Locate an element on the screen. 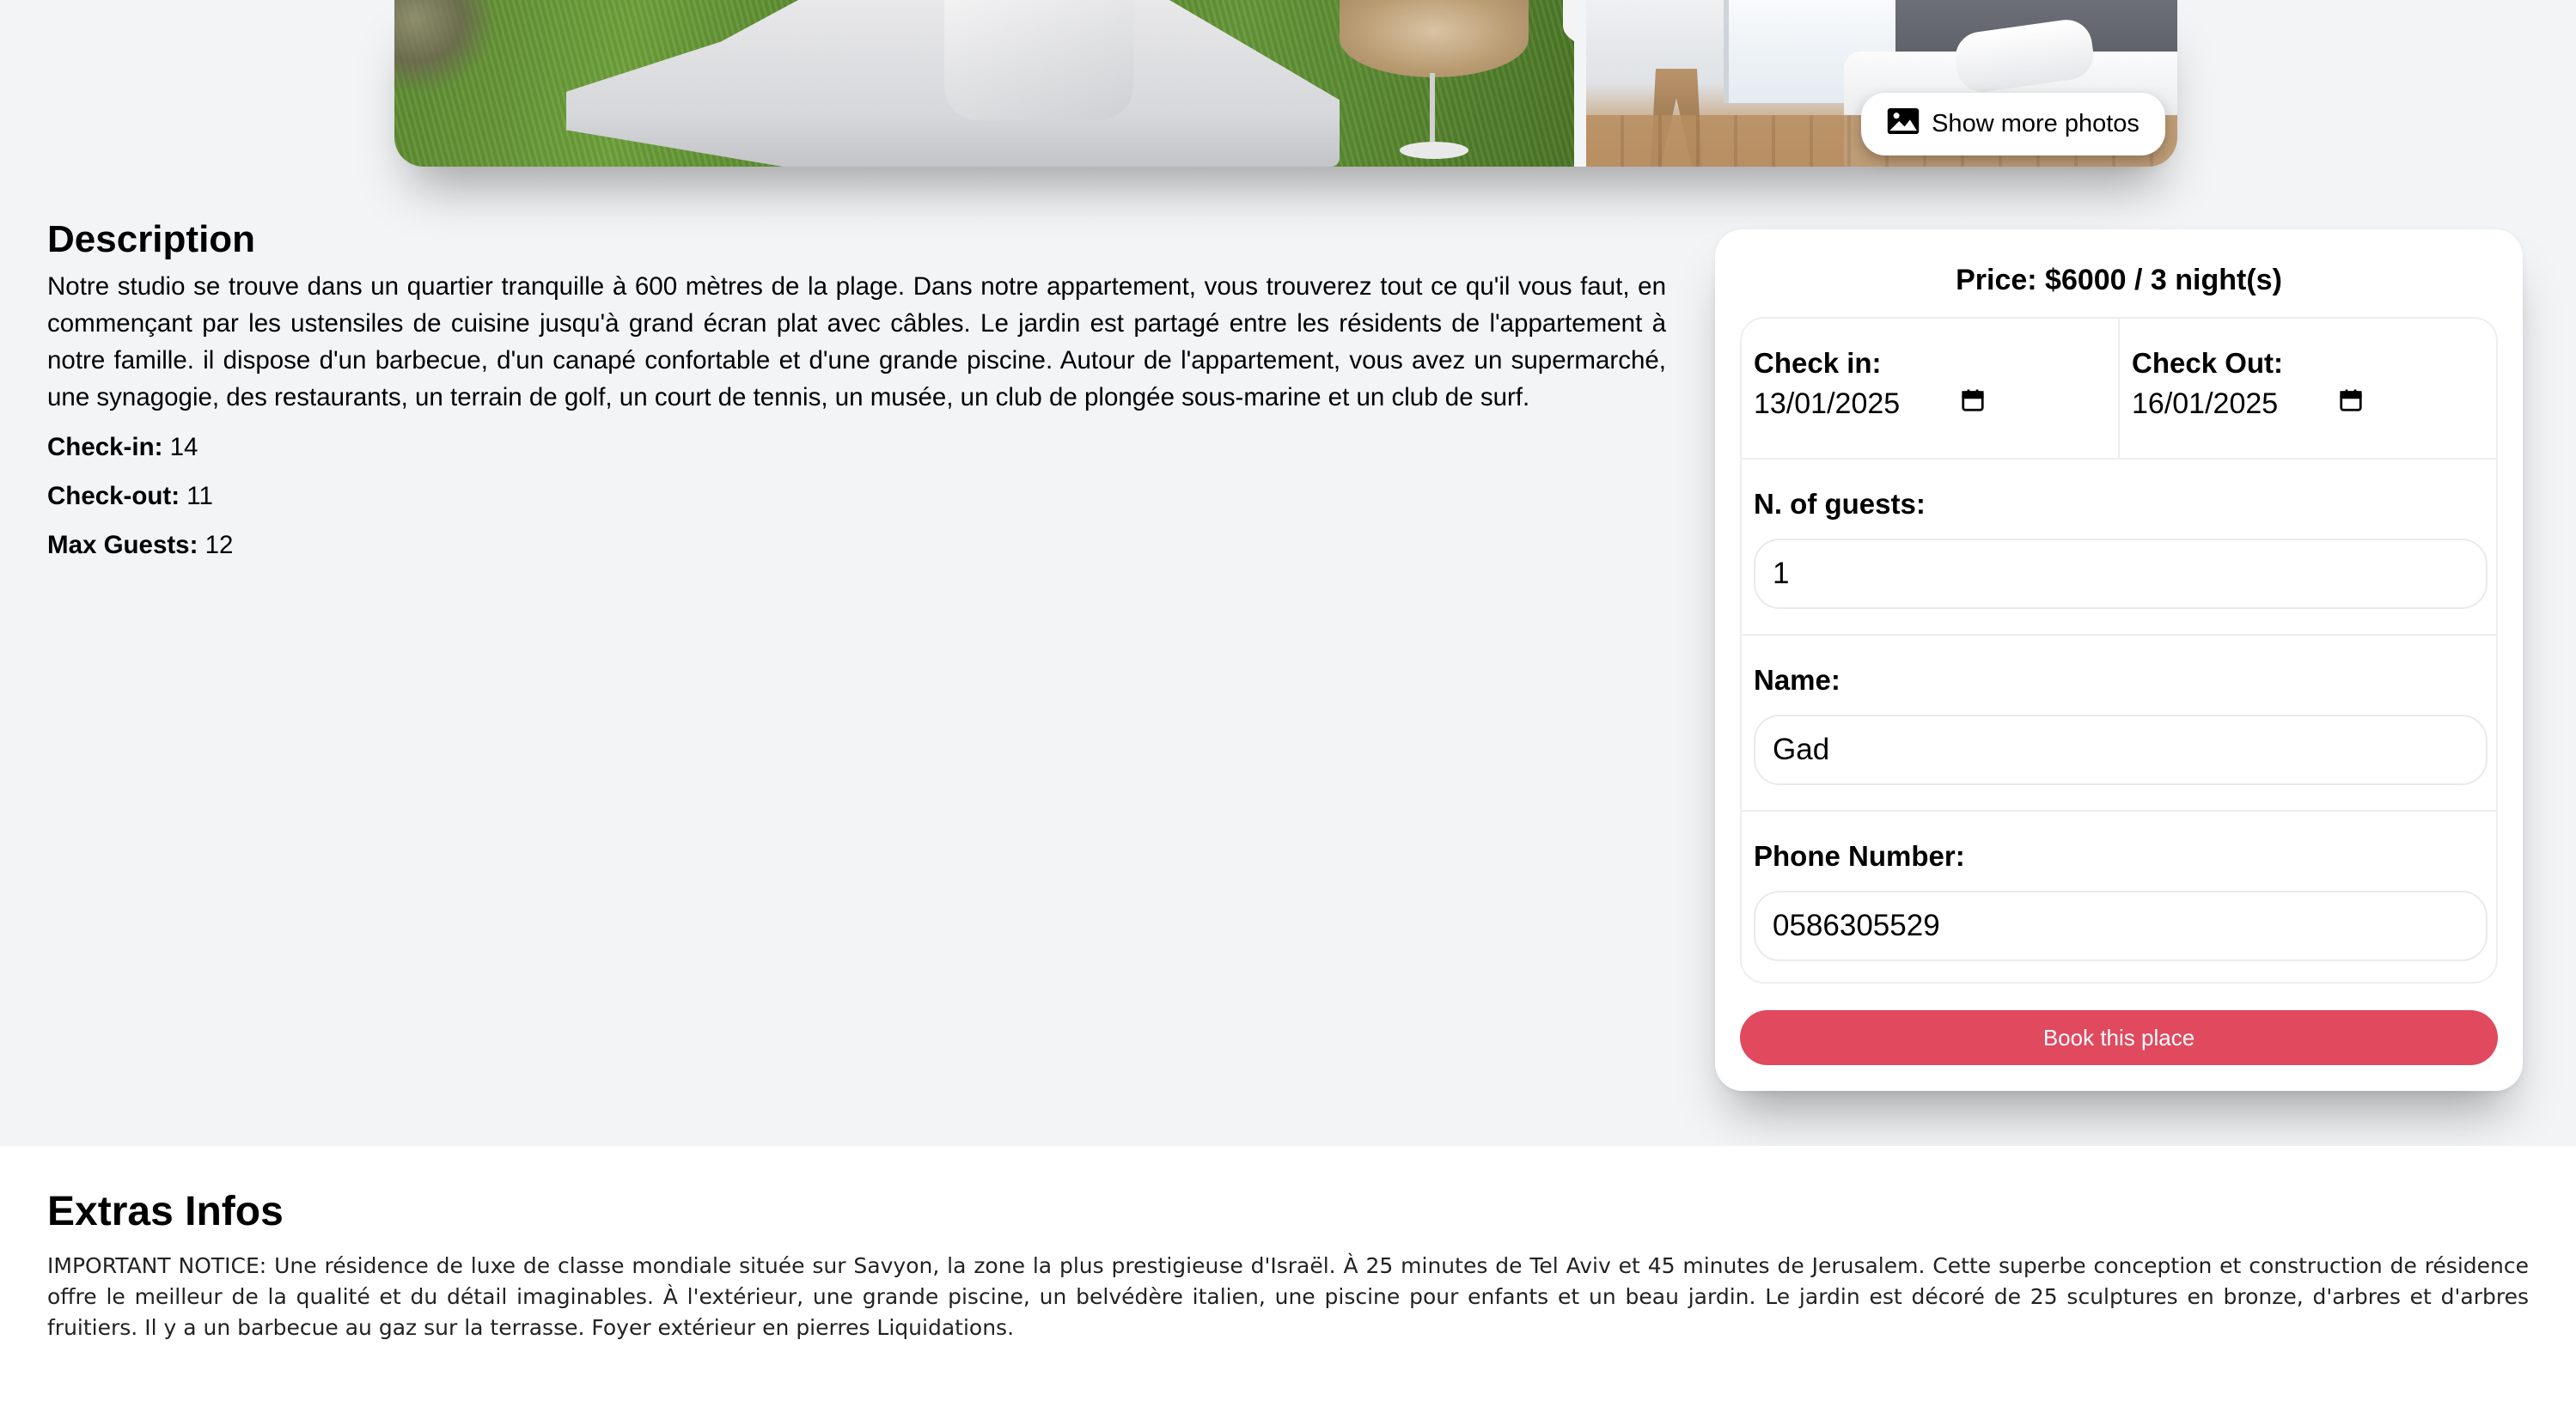 This screenshot has width=2576, height=1407. max-guests-value: 12 is located at coordinates (219, 544).